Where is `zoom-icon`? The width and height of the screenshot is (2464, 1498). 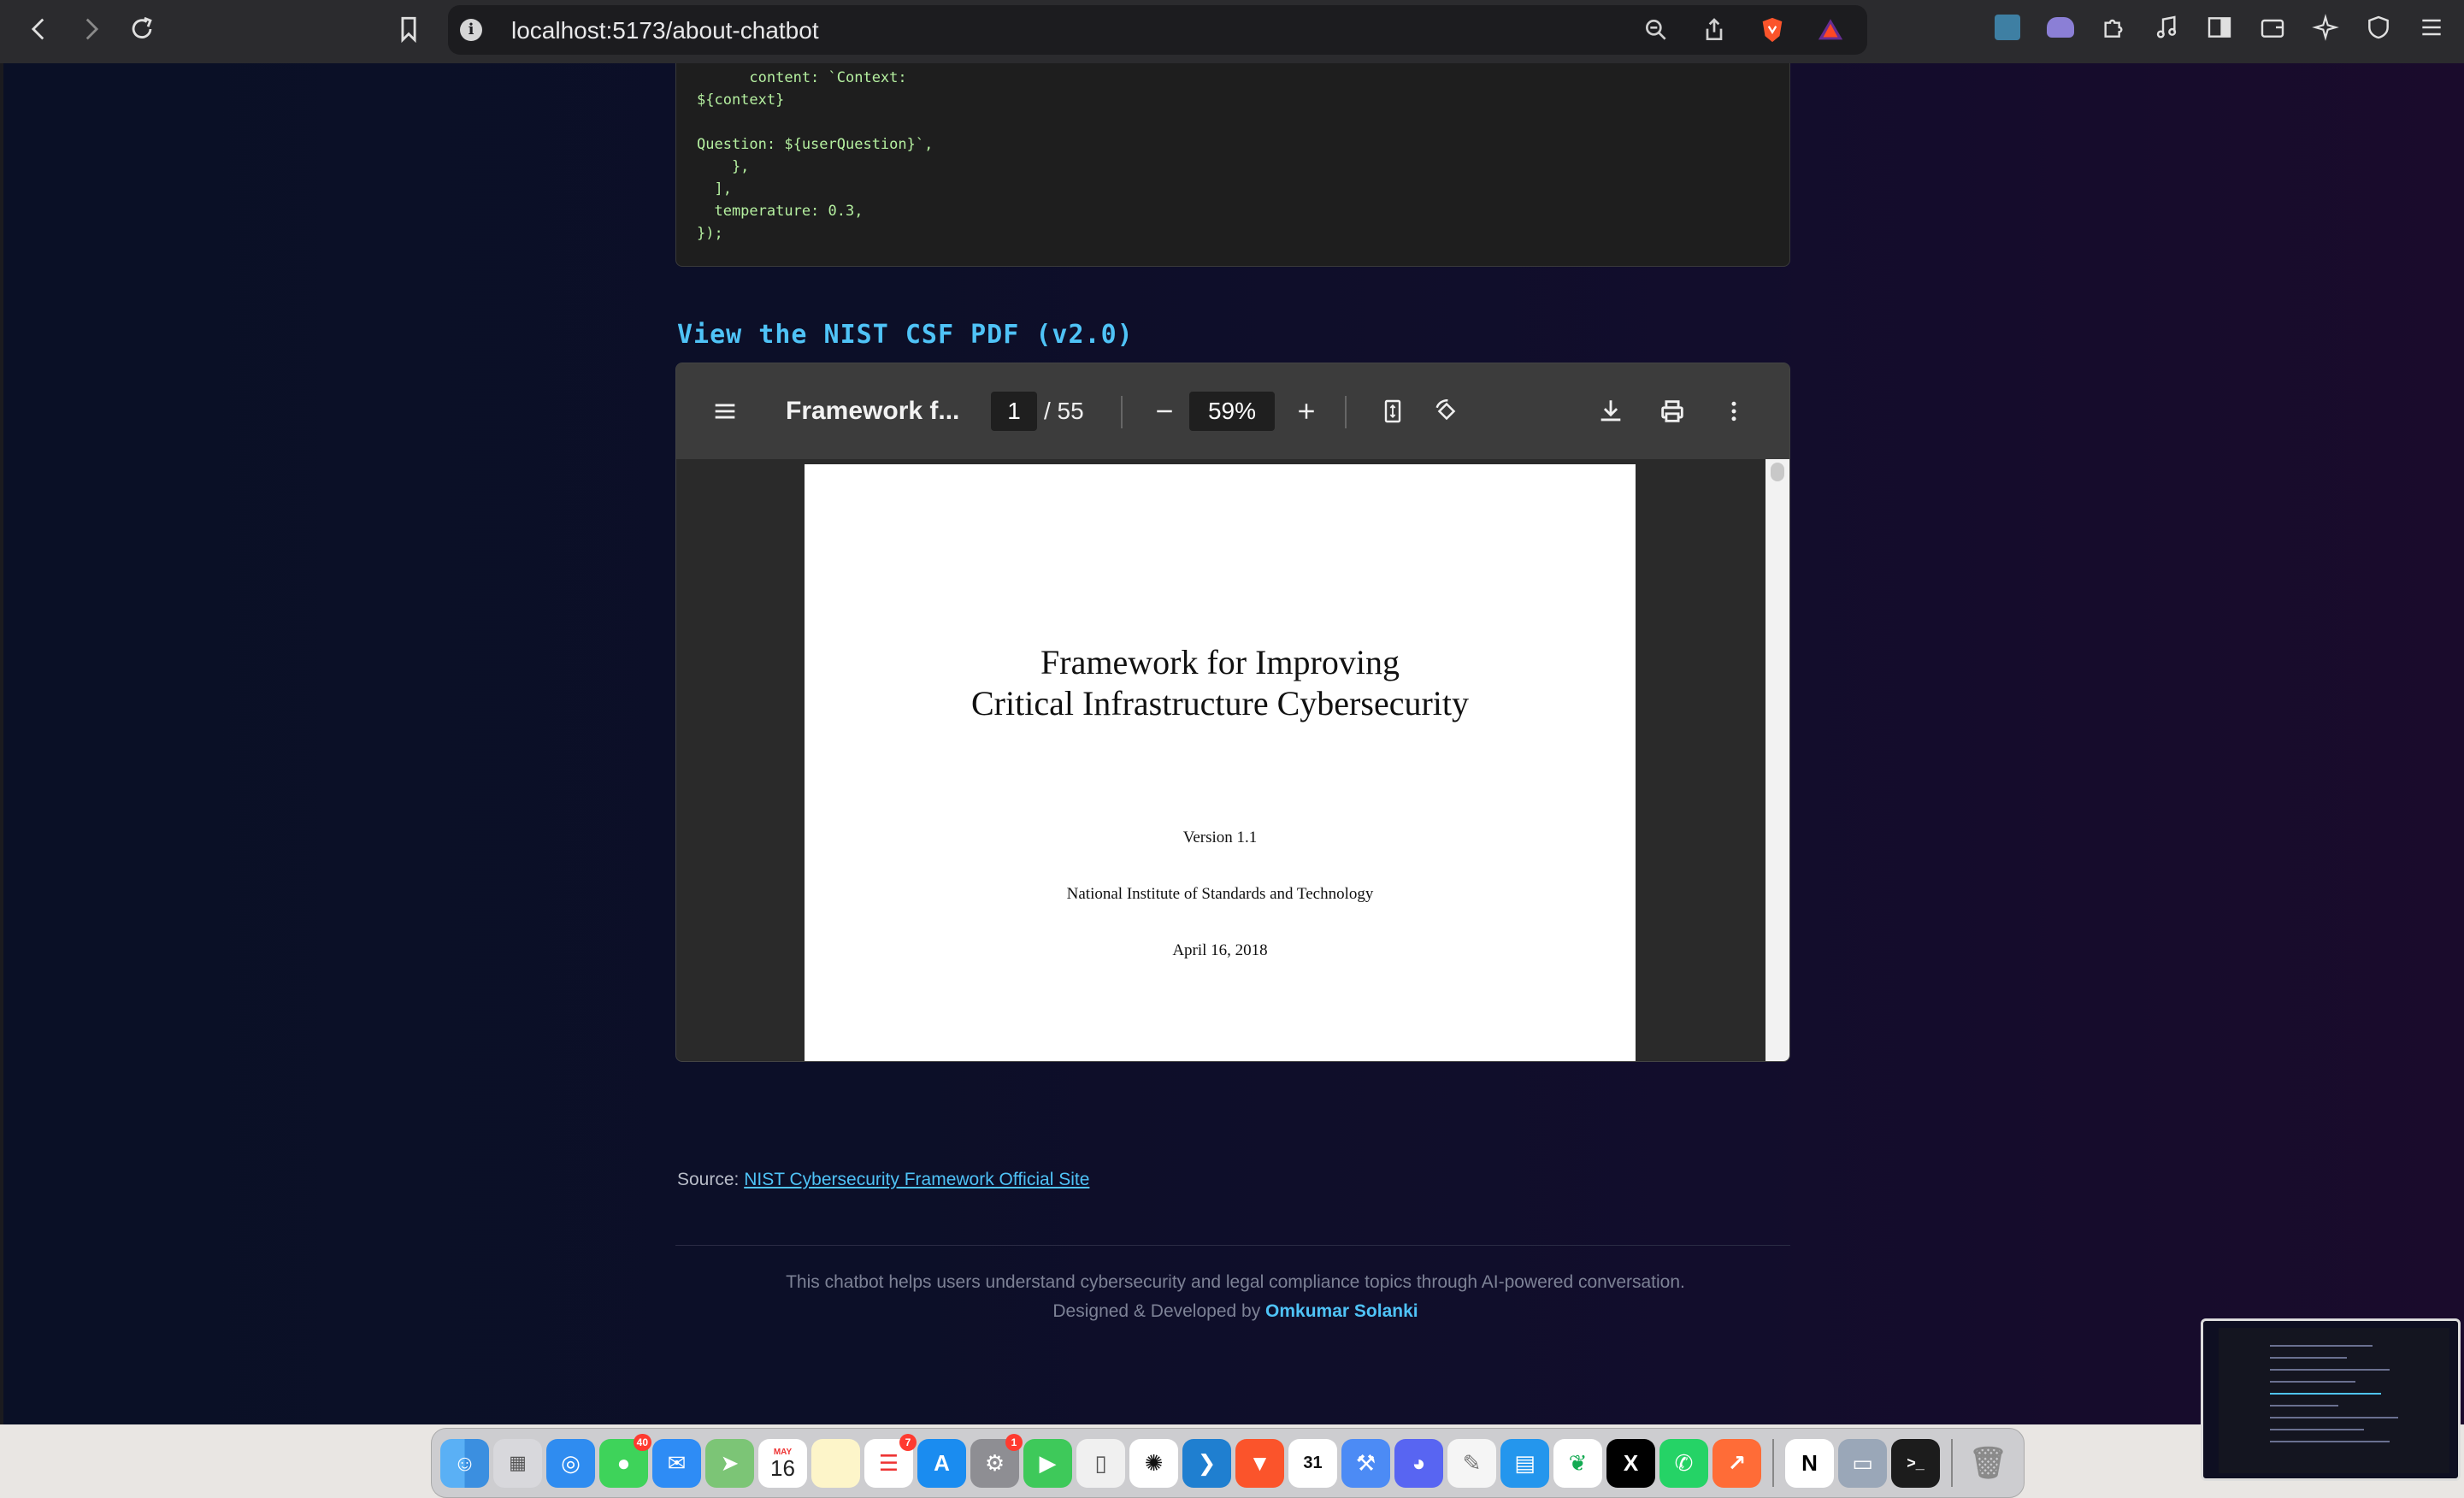 zoom-icon is located at coordinates (1656, 30).